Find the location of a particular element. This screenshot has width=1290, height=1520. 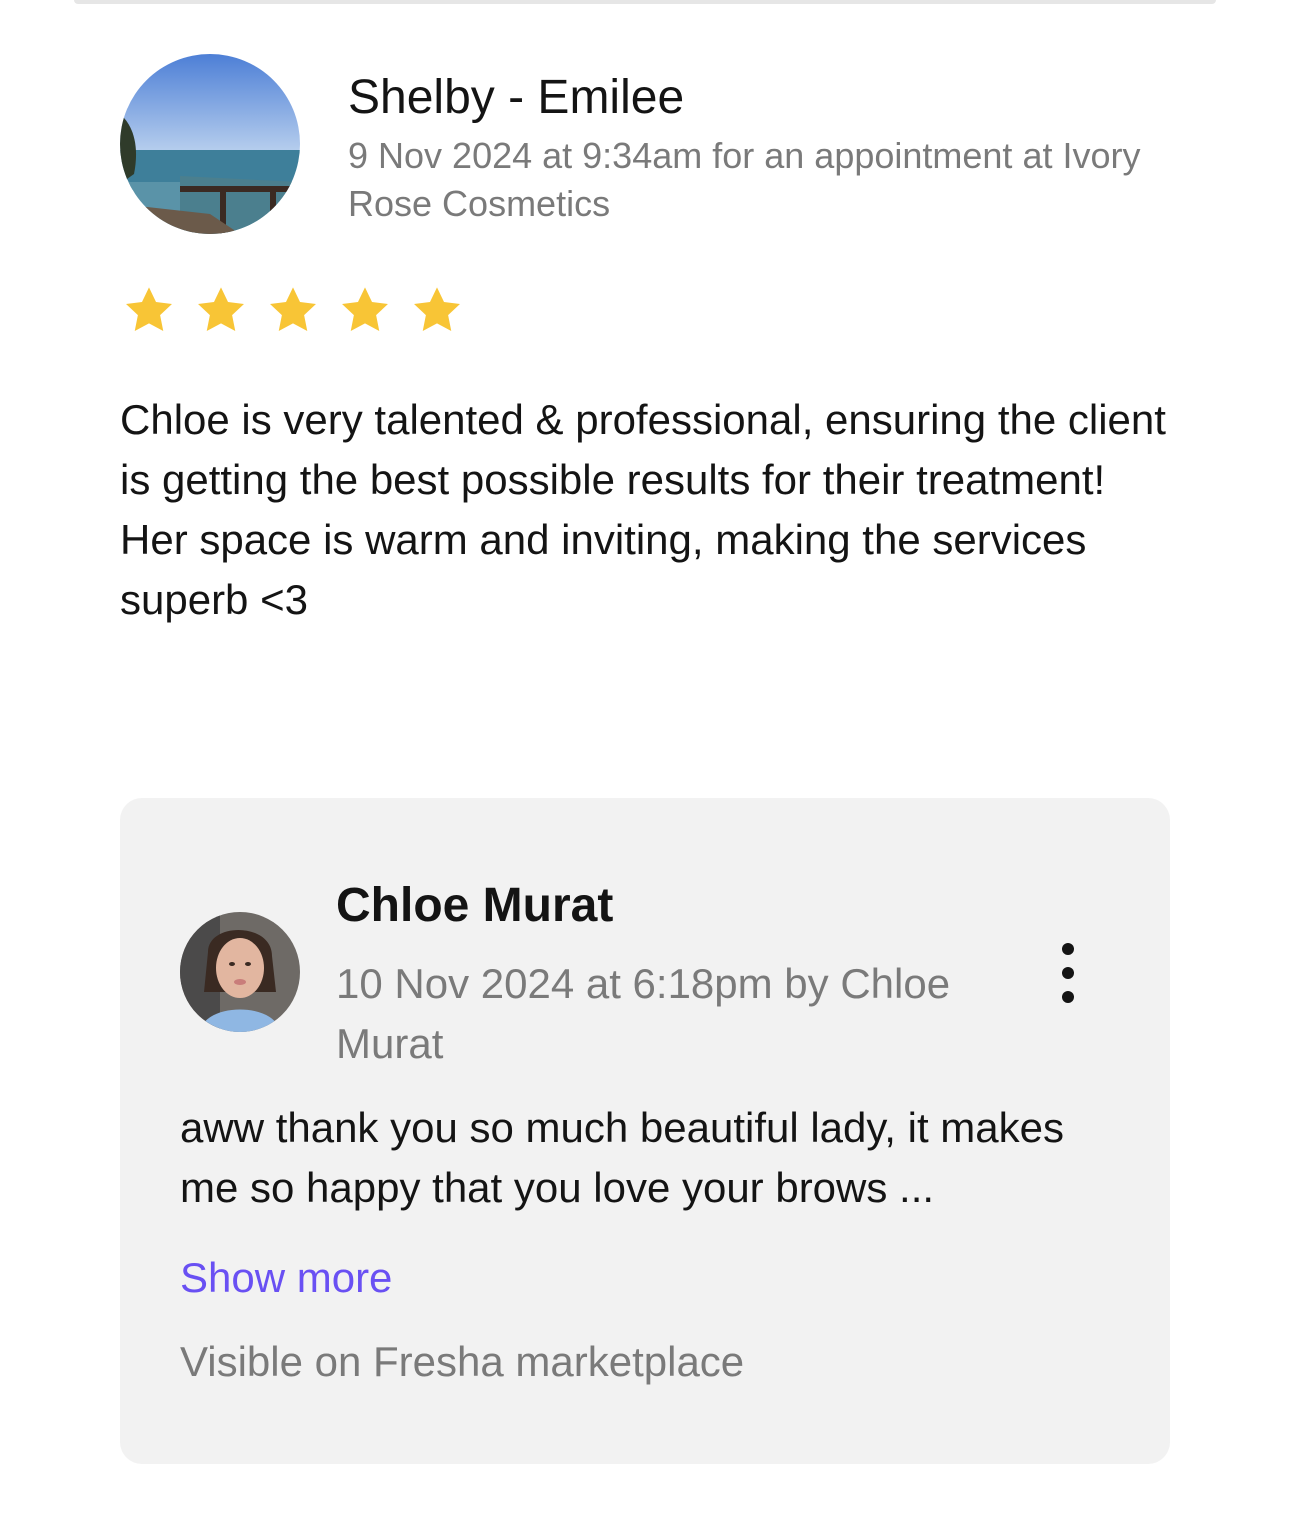

reviewer-avatar-image is located at coordinates (210, 144).